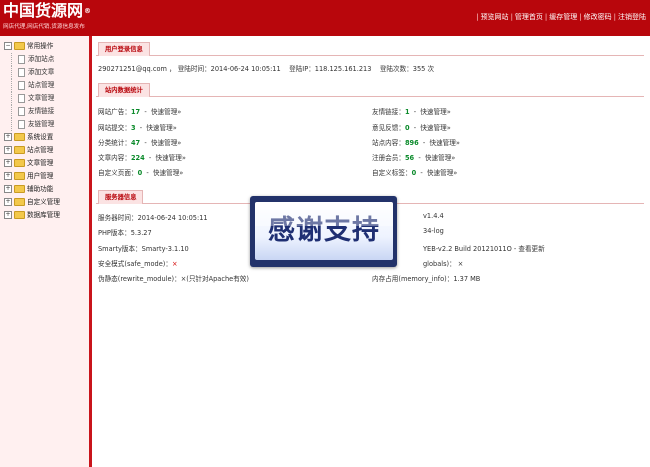  I want to click on server-right-2: 34-log, so click(433, 231).